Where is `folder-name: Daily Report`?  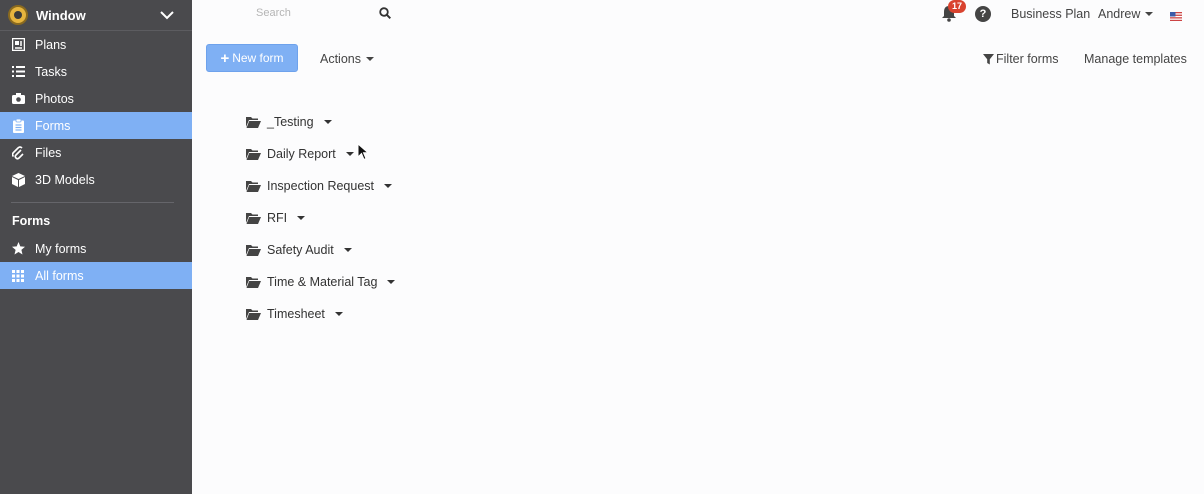
folder-name: Daily Report is located at coordinates (301, 154).